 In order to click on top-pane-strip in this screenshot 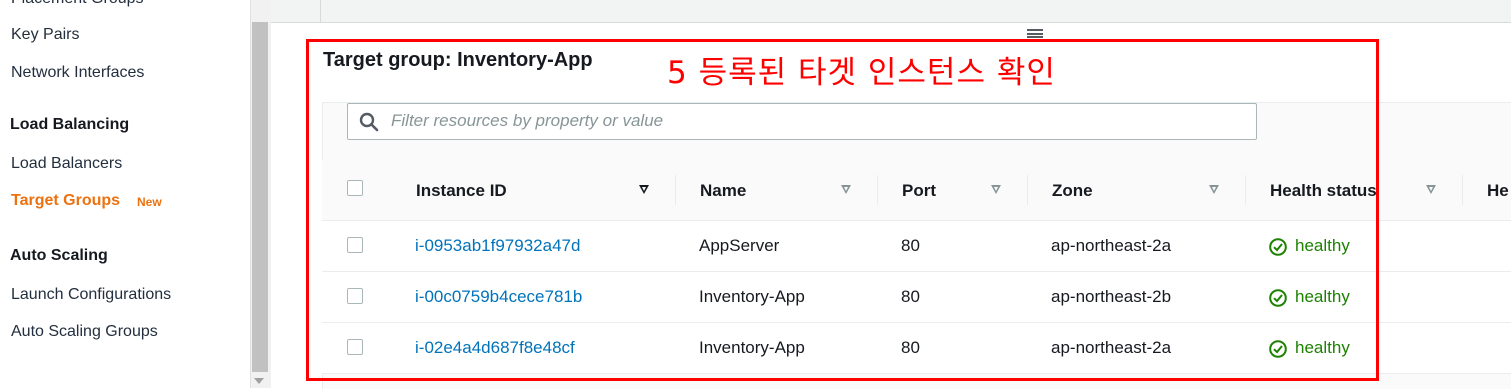, I will do `click(891, 11)`.